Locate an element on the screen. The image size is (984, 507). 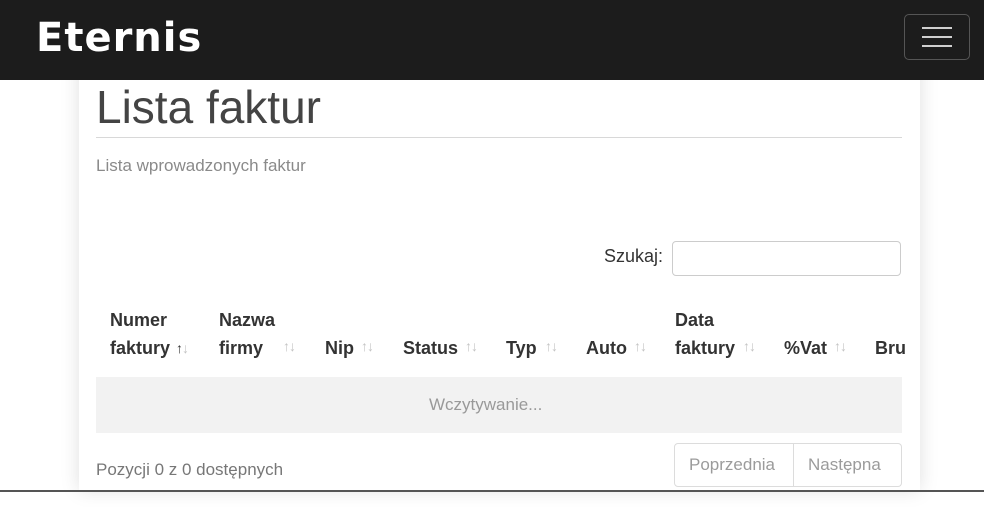
column-header-auto: Auto ↑↓ is located at coordinates (616, 348).